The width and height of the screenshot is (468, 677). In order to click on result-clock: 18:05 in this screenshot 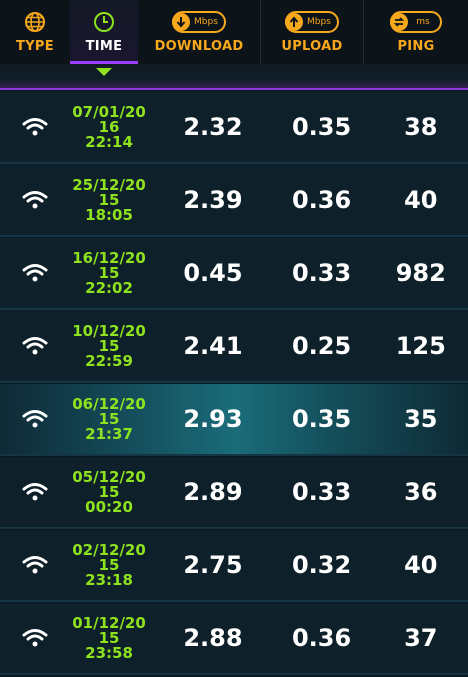, I will do `click(109, 214)`.